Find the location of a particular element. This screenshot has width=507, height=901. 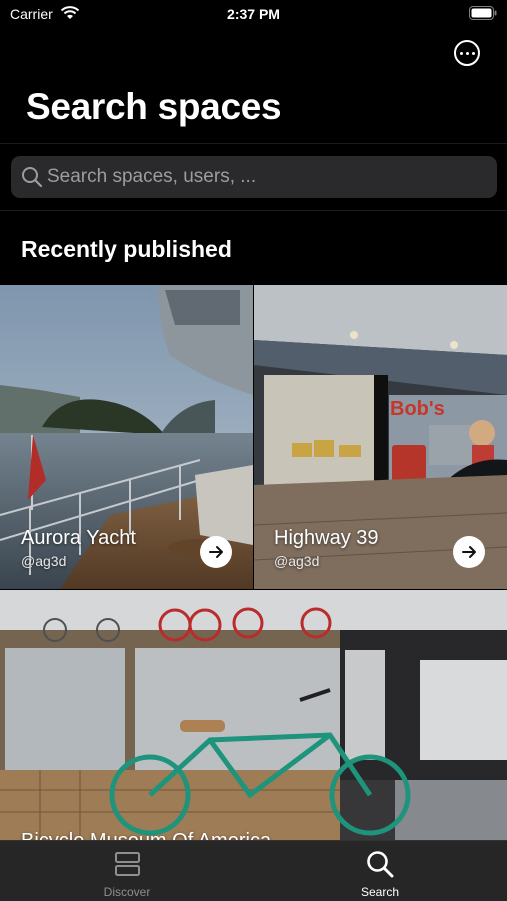

discover-icon is located at coordinates (127, 864).